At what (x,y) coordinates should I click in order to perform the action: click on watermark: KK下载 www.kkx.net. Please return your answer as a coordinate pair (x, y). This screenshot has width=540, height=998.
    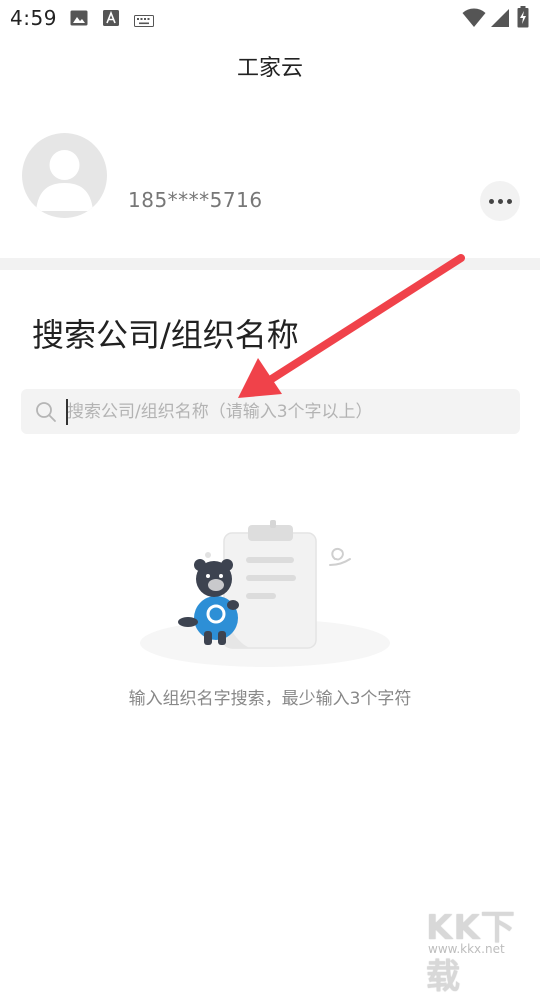
    Looking at the image, I should click on (480, 947).